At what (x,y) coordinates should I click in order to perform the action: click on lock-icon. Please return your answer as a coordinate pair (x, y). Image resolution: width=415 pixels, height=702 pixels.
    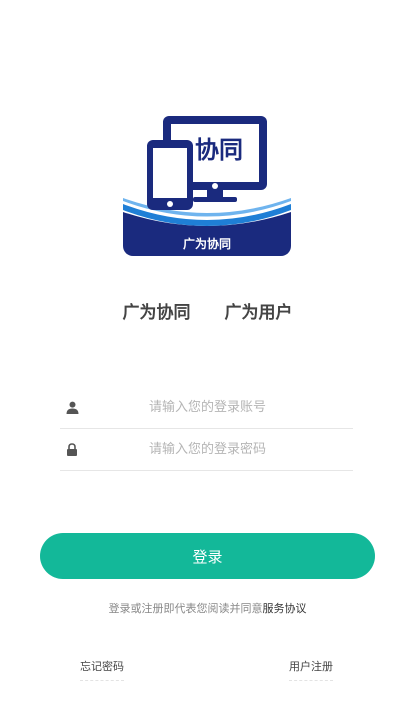
    Looking at the image, I should click on (72, 450).